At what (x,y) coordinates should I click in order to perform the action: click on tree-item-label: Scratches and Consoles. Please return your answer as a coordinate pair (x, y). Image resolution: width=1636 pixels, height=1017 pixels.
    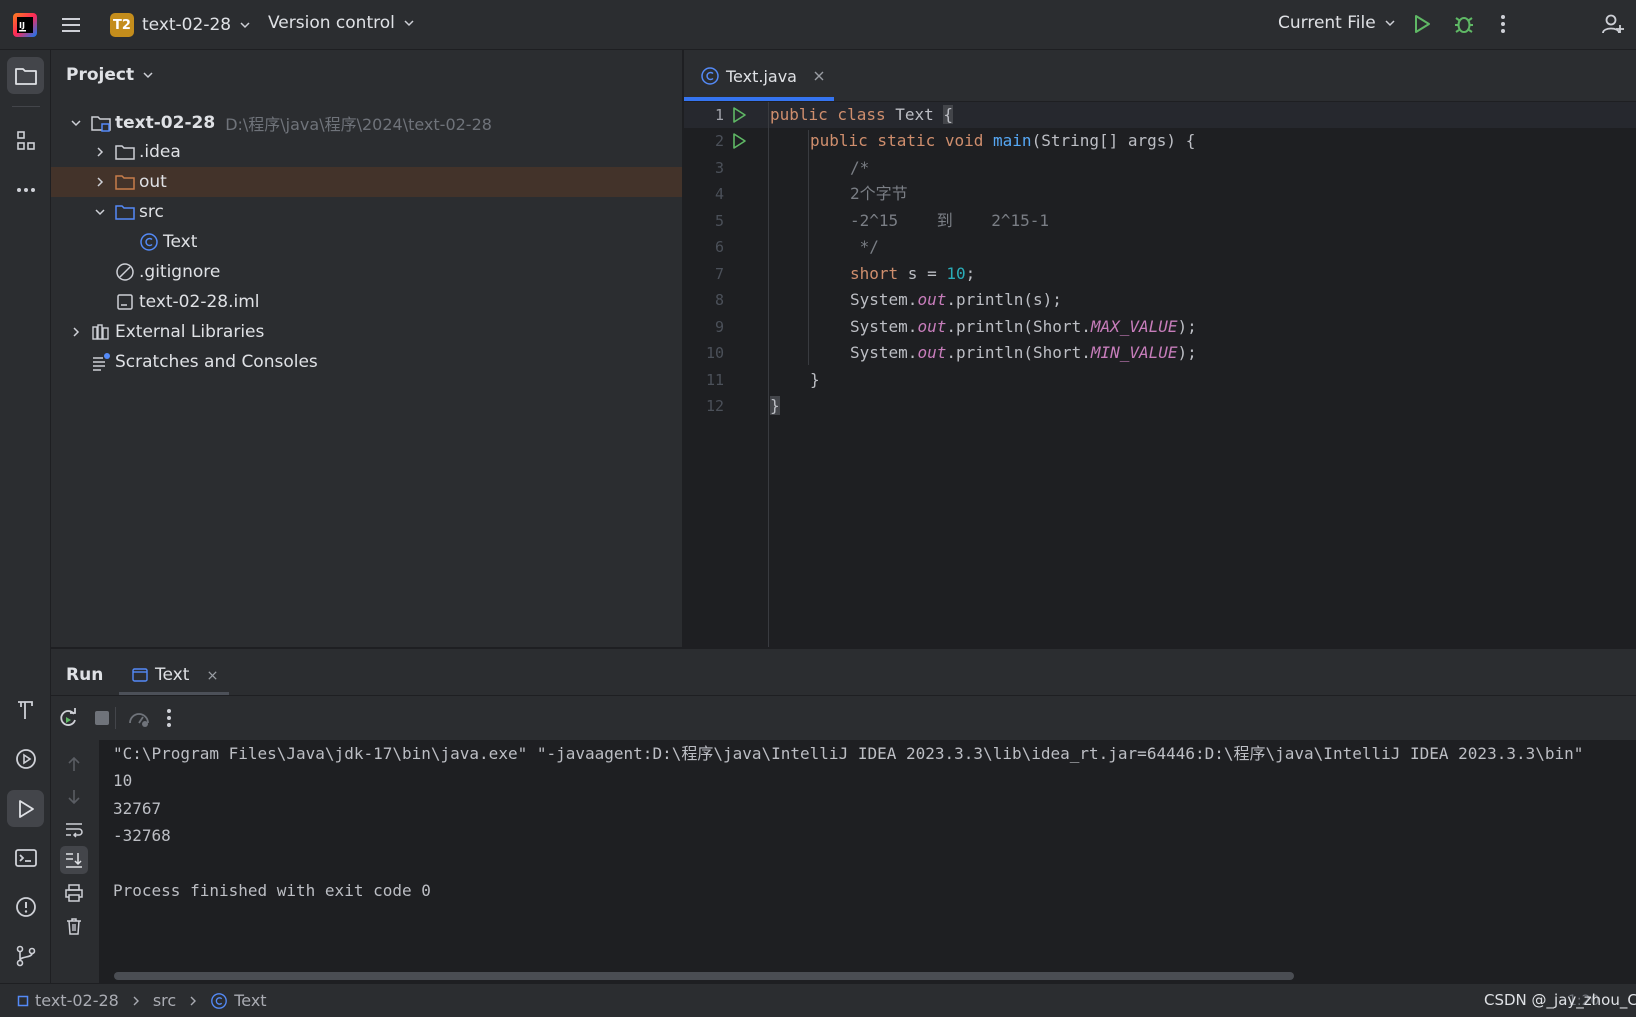
    Looking at the image, I should click on (216, 362).